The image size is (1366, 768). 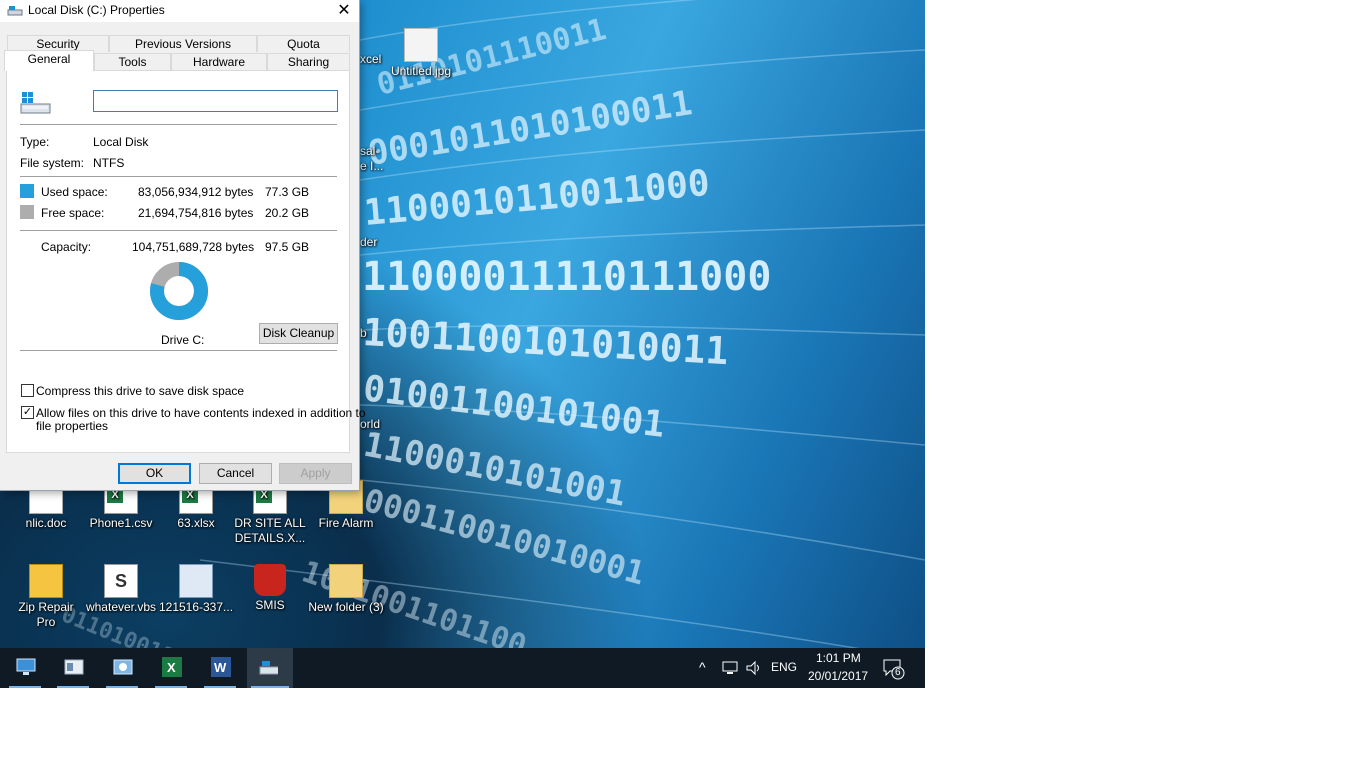 What do you see at coordinates (287, 213) in the screenshot?
I see `free-space-gb: 20.2 GB` at bounding box center [287, 213].